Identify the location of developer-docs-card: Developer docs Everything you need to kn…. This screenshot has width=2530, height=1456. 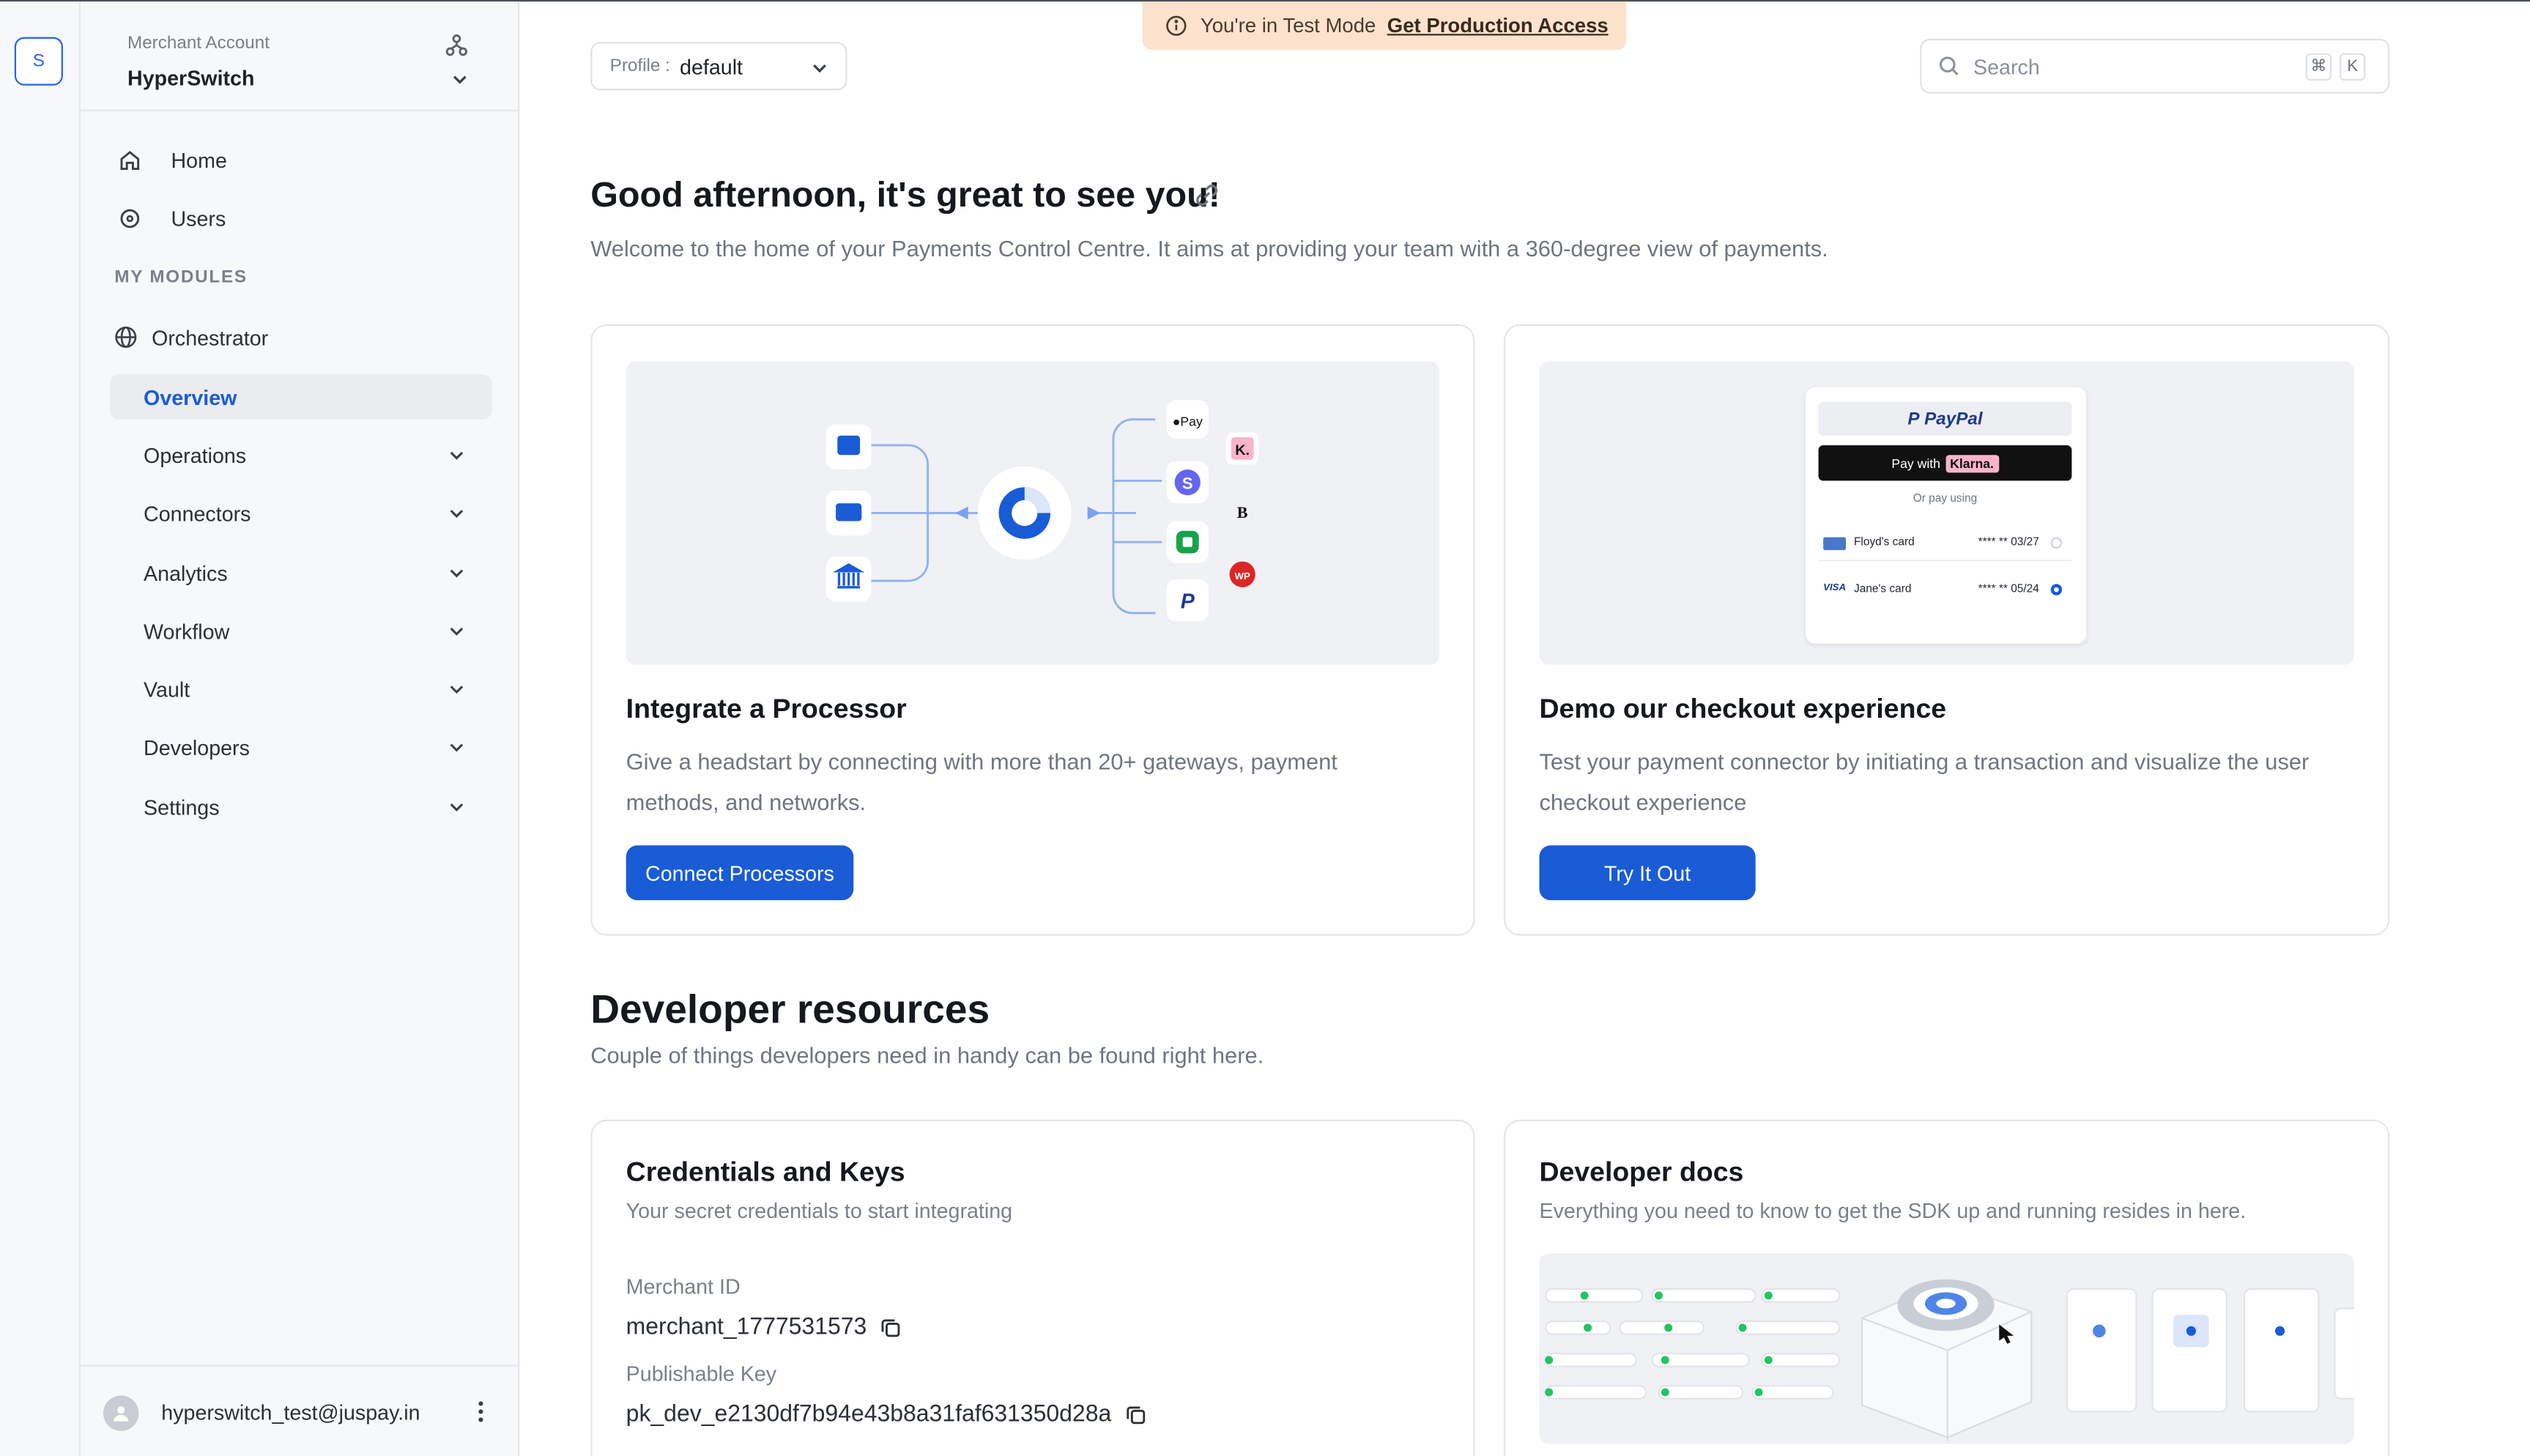
(1947, 1287).